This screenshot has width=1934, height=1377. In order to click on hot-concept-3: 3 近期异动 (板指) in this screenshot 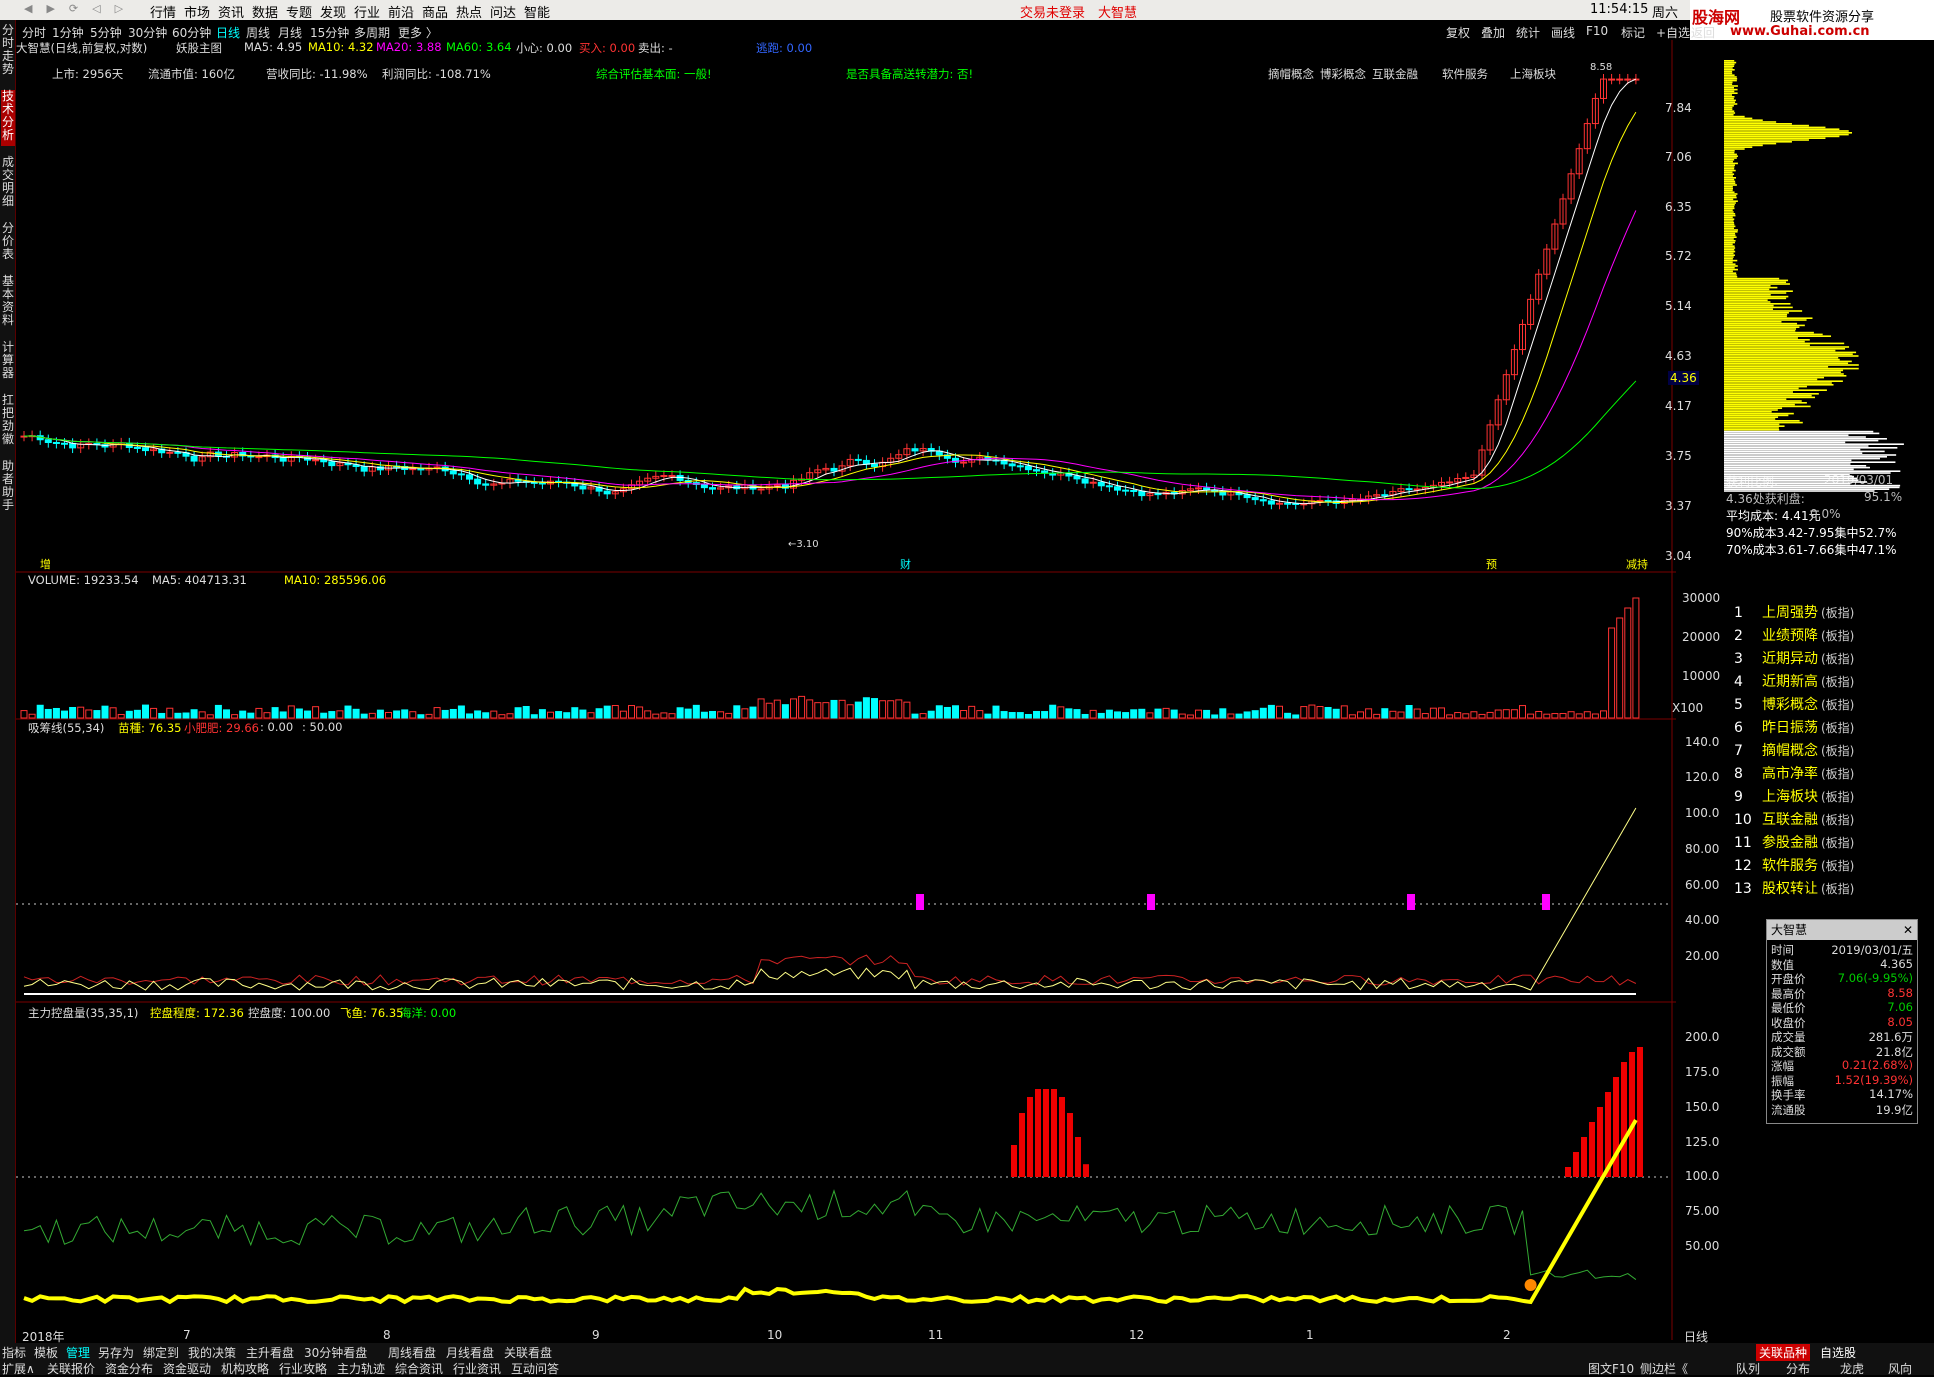, I will do `click(1834, 659)`.